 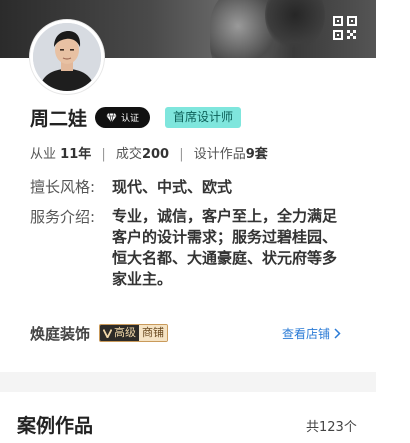 I want to click on designer-avatar, so click(x=67, y=57).